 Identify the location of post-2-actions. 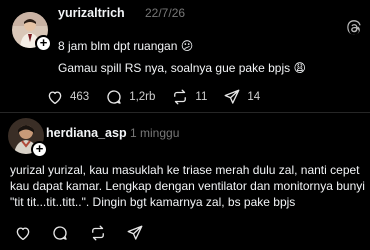
(79, 233).